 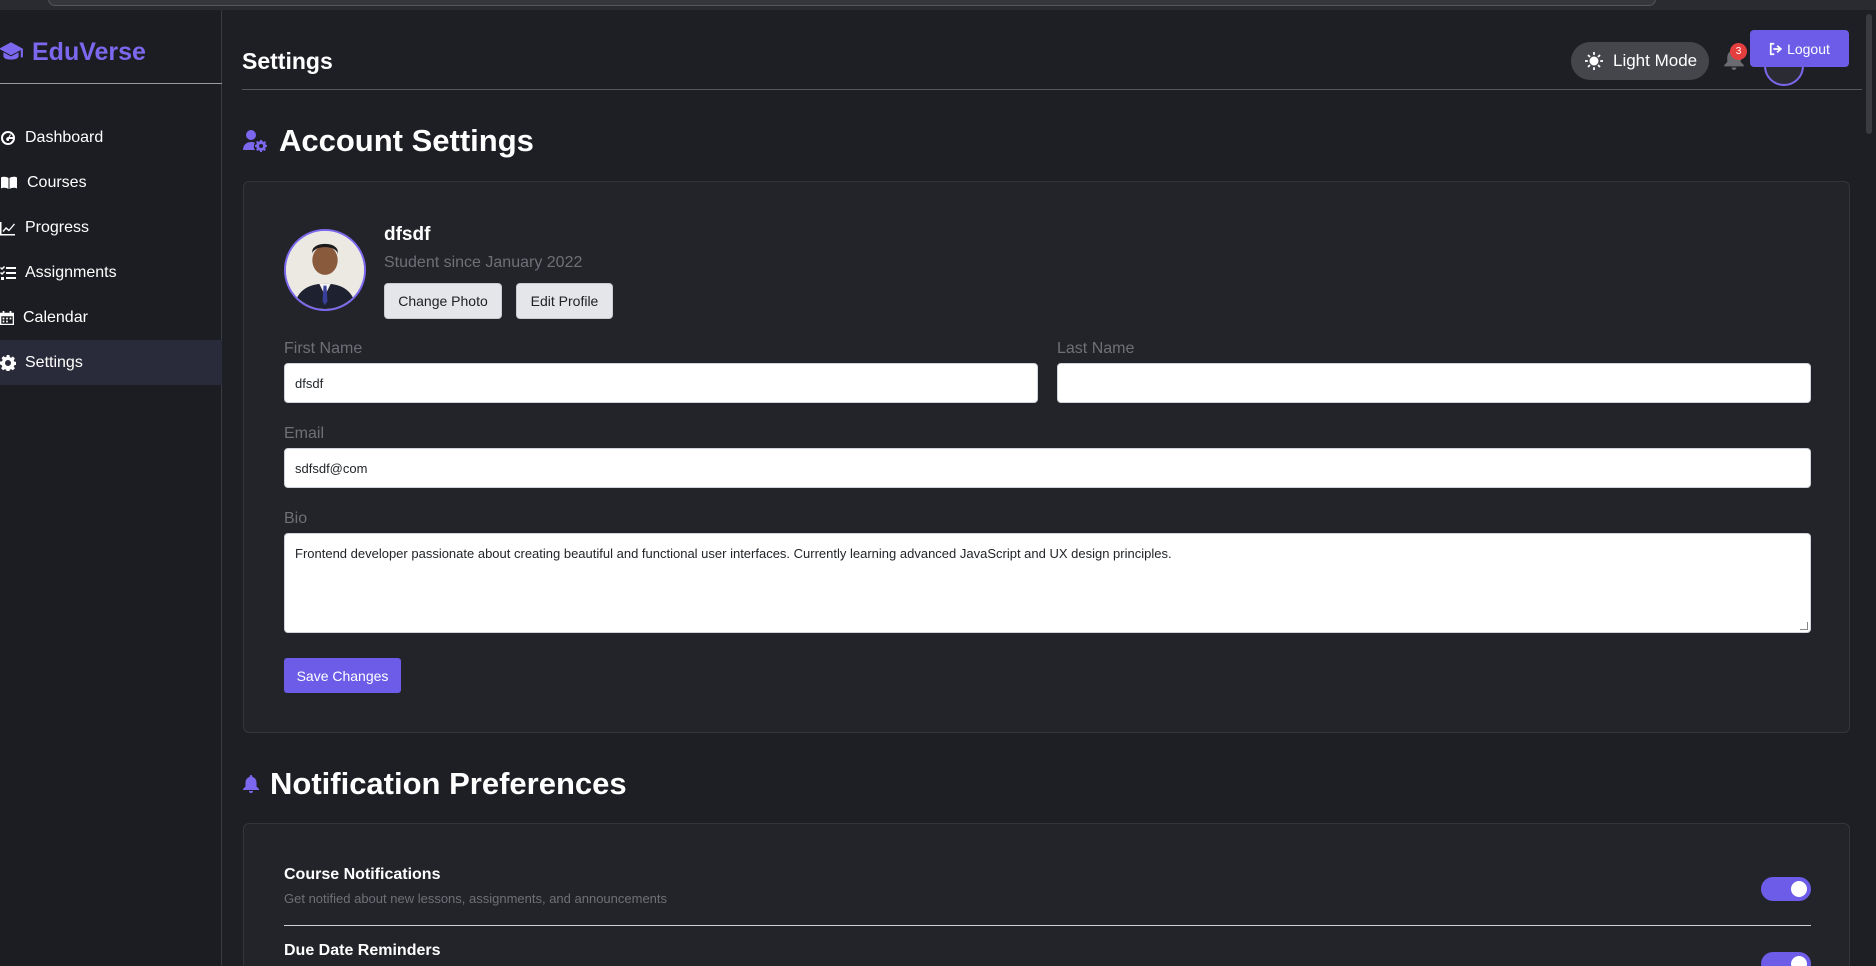 I want to click on calendar-icon, so click(x=7, y=317).